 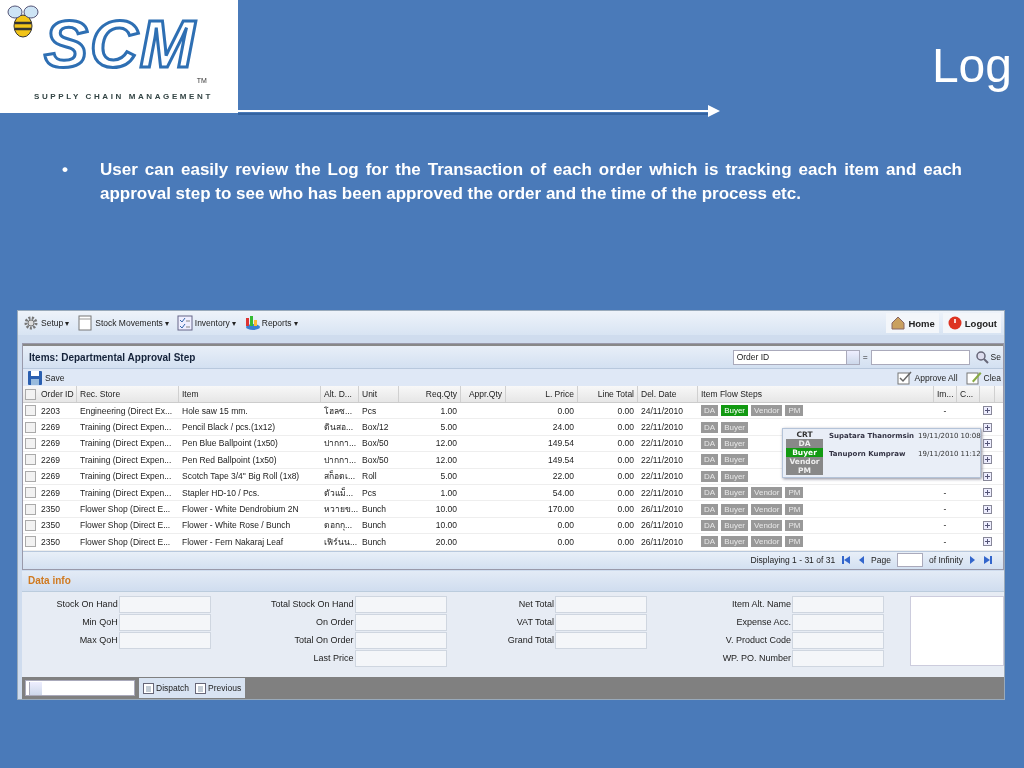 What do you see at coordinates (295, 323) in the screenshot?
I see `caret-icon: ▾` at bounding box center [295, 323].